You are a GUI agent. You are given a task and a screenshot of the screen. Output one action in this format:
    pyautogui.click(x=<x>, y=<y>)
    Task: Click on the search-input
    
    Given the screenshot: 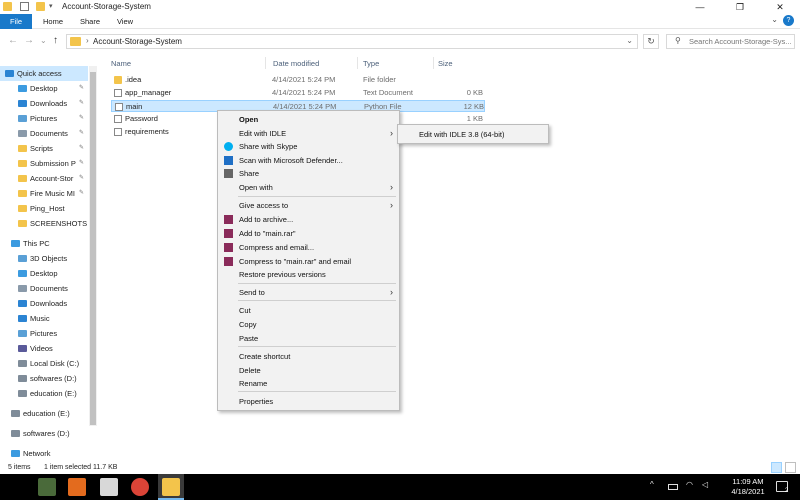 What is the action you would take?
    pyautogui.click(x=741, y=41)
    